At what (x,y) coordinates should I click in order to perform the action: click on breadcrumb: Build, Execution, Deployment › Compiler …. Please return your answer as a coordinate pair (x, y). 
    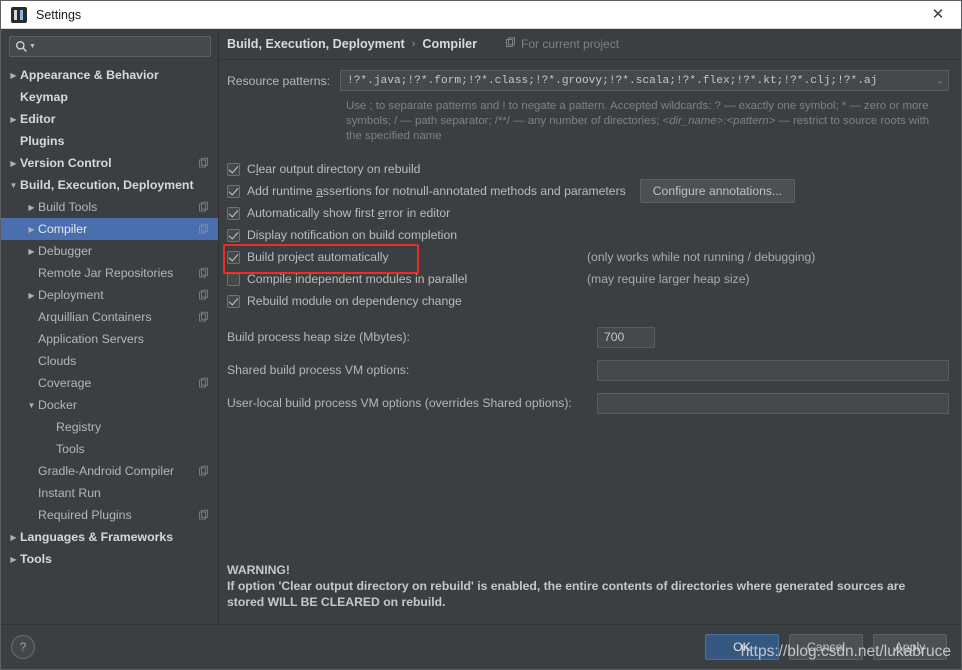
    Looking at the image, I should click on (590, 44).